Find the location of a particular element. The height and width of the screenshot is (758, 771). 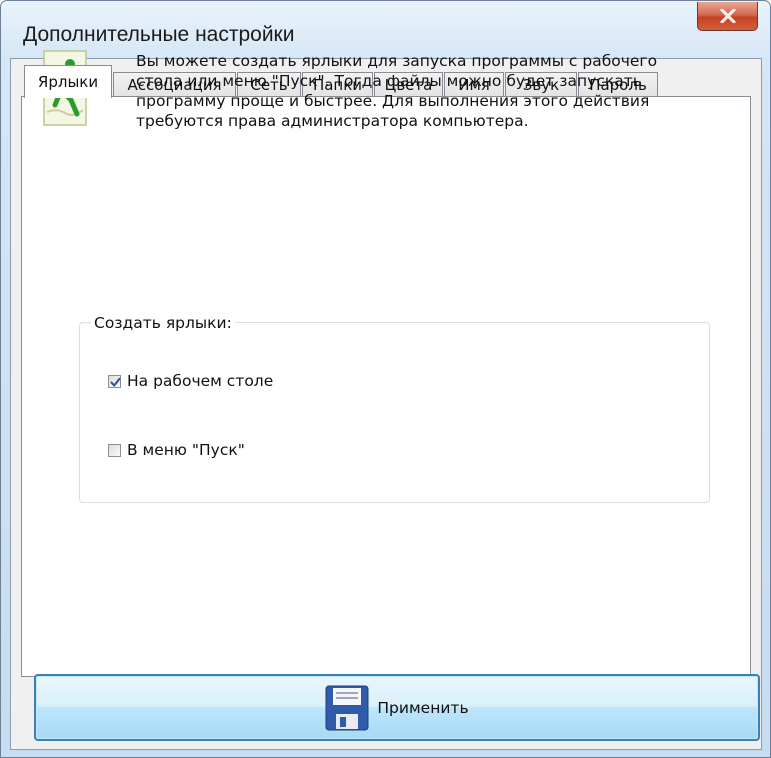

start-menu-shortcut-label: В меню "Пуск" is located at coordinates (186, 450).